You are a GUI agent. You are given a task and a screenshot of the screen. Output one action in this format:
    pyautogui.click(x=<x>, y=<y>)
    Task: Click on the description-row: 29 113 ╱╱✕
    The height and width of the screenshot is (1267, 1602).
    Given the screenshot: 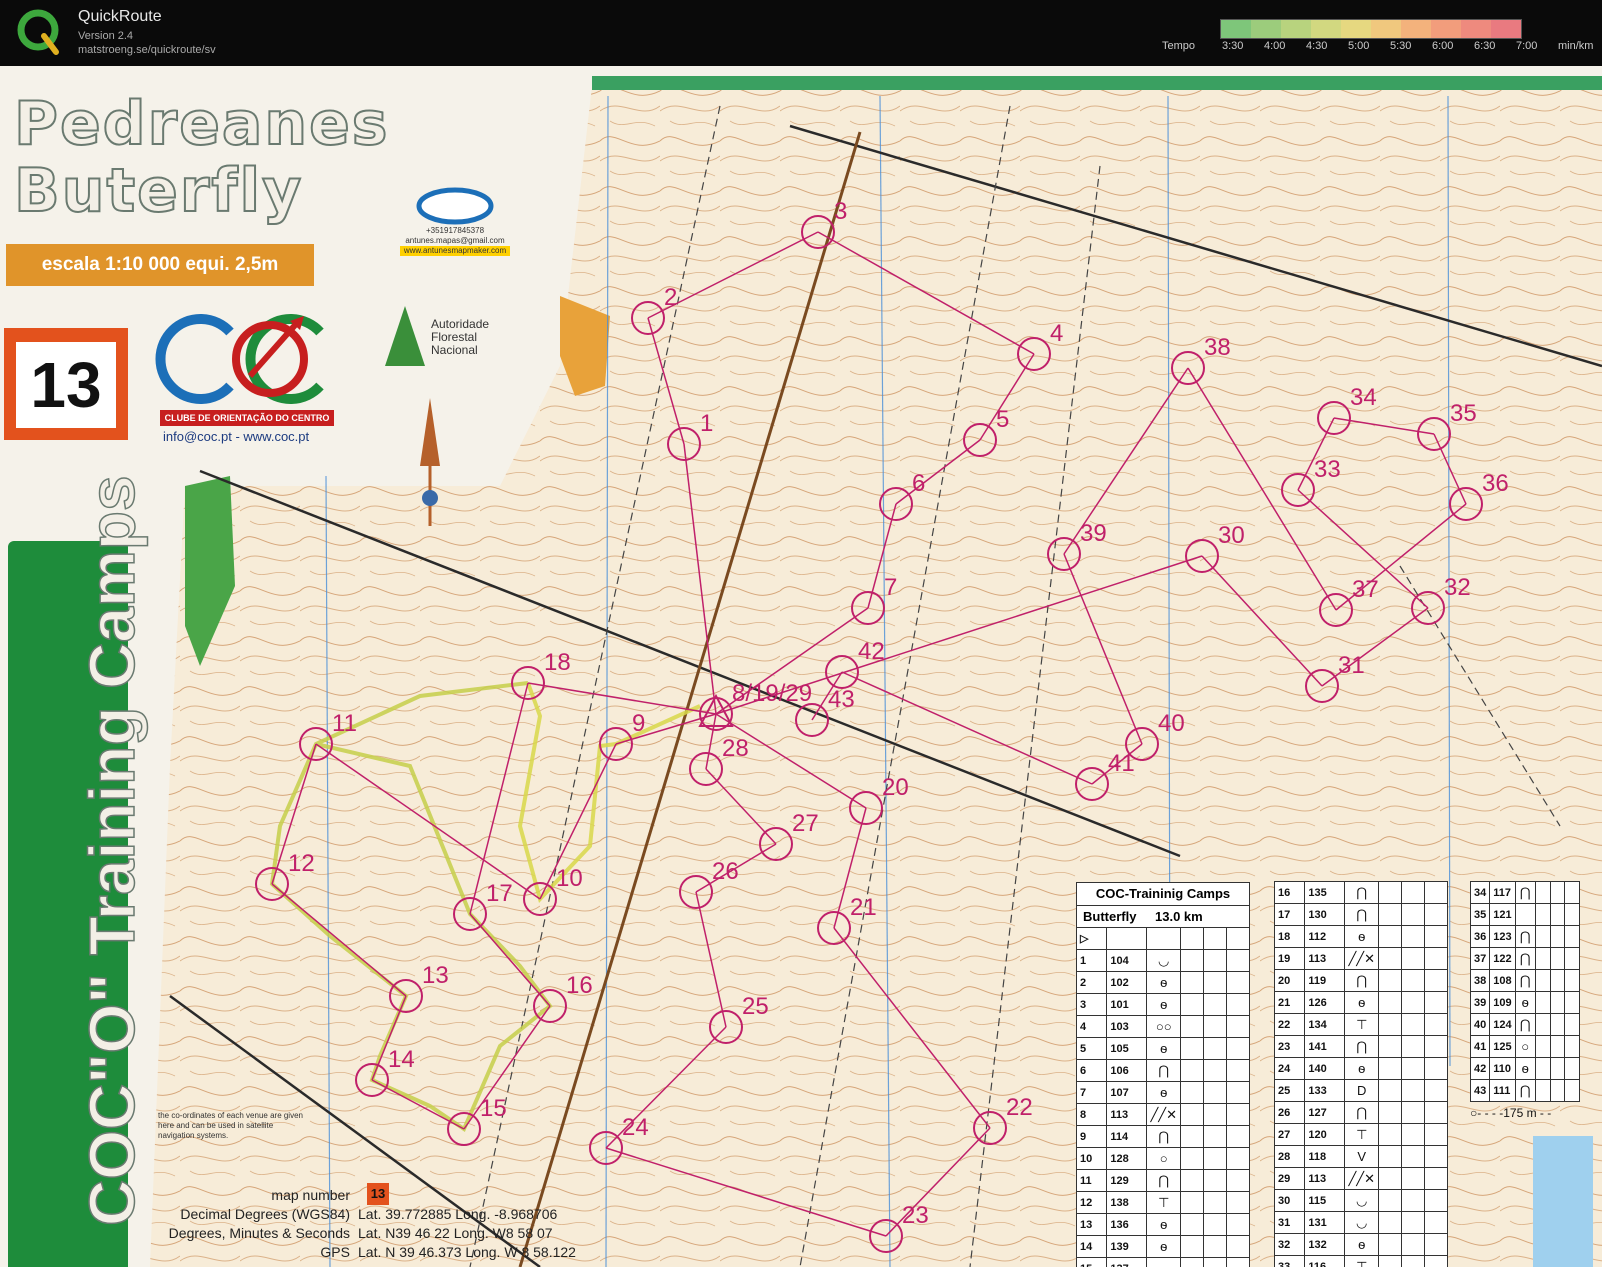 What is the action you would take?
    pyautogui.click(x=1360, y=1178)
    